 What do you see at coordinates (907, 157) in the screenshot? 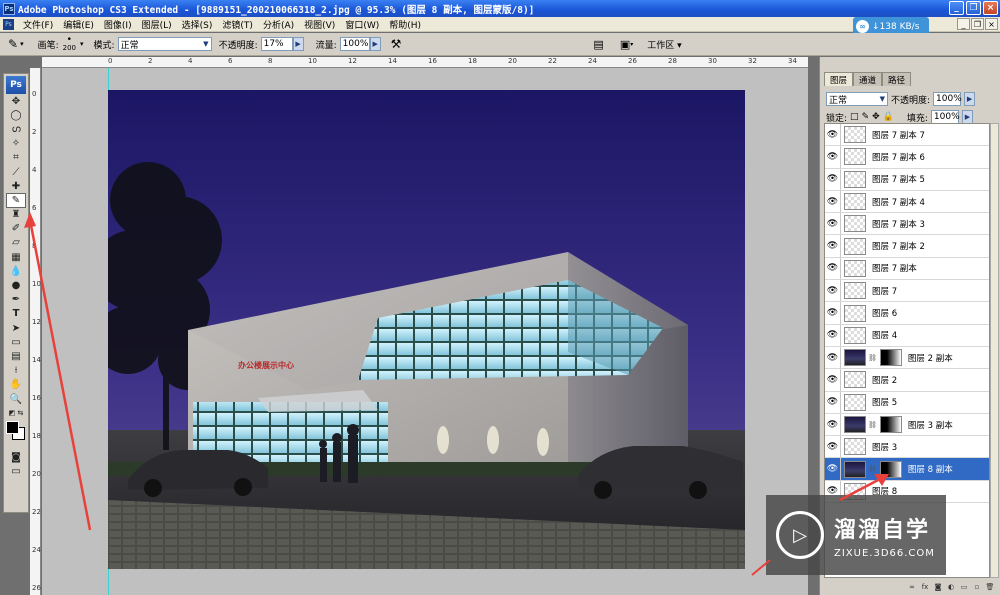
I see `layer-row: 👁 图层 7 副本 6` at bounding box center [907, 157].